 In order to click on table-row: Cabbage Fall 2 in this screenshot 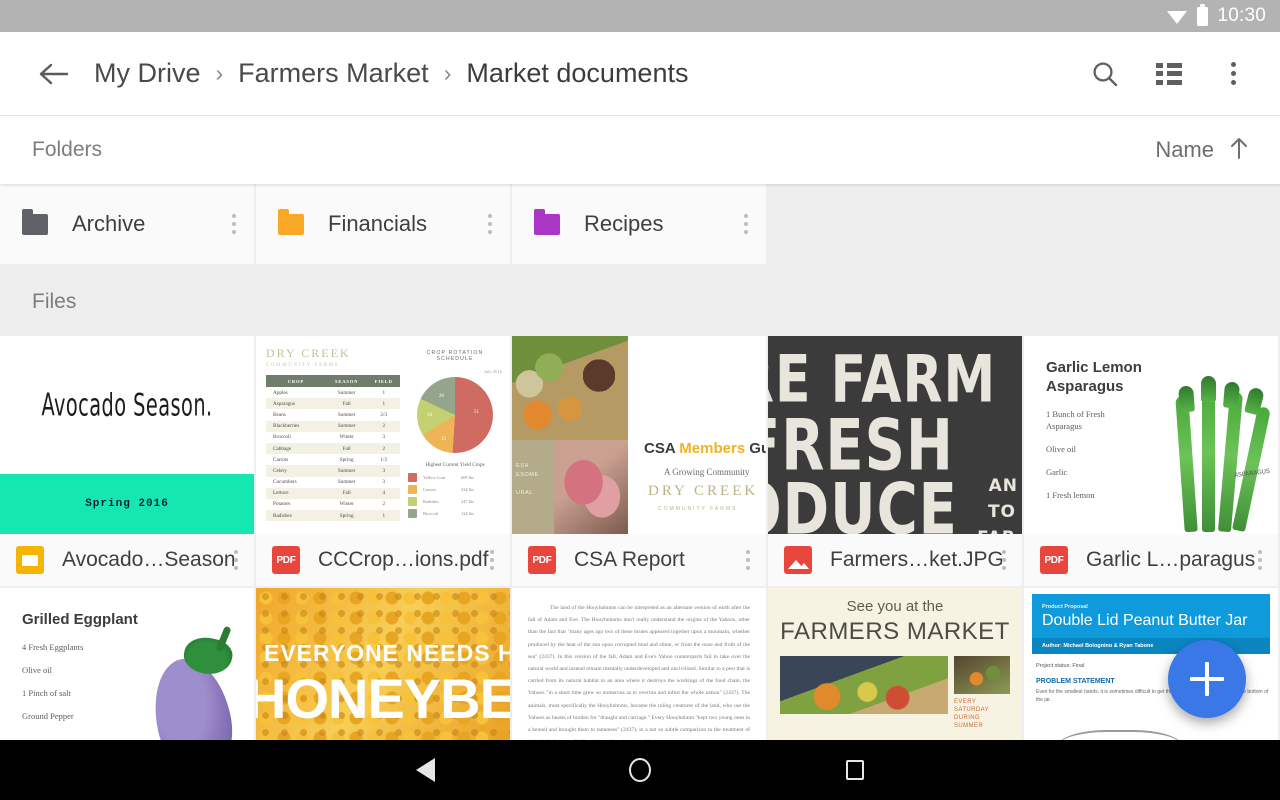, I will do `click(333, 448)`.